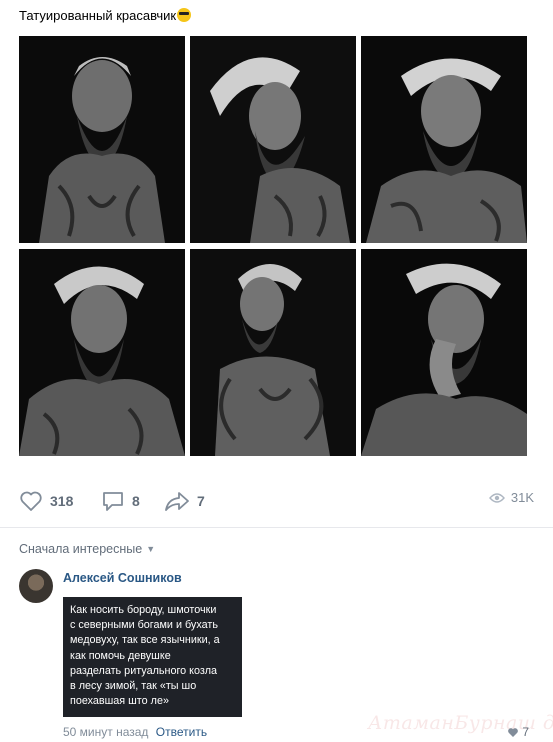 The width and height of the screenshot is (553, 742). I want to click on like-count: 318, so click(62, 501).